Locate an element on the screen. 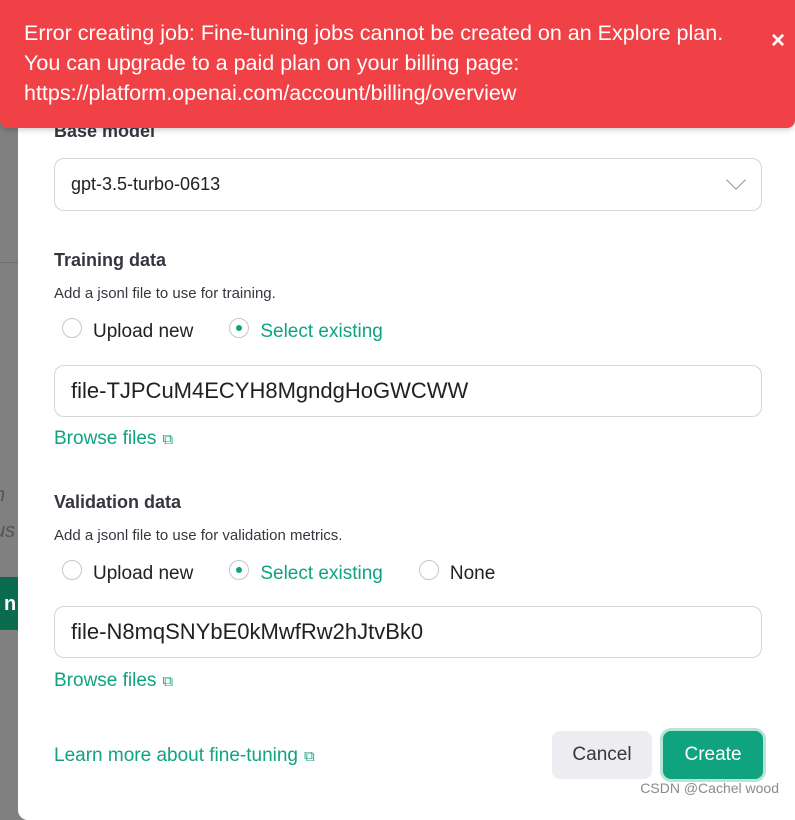 The width and height of the screenshot is (795, 820). background-divider is located at coordinates (9, 262).